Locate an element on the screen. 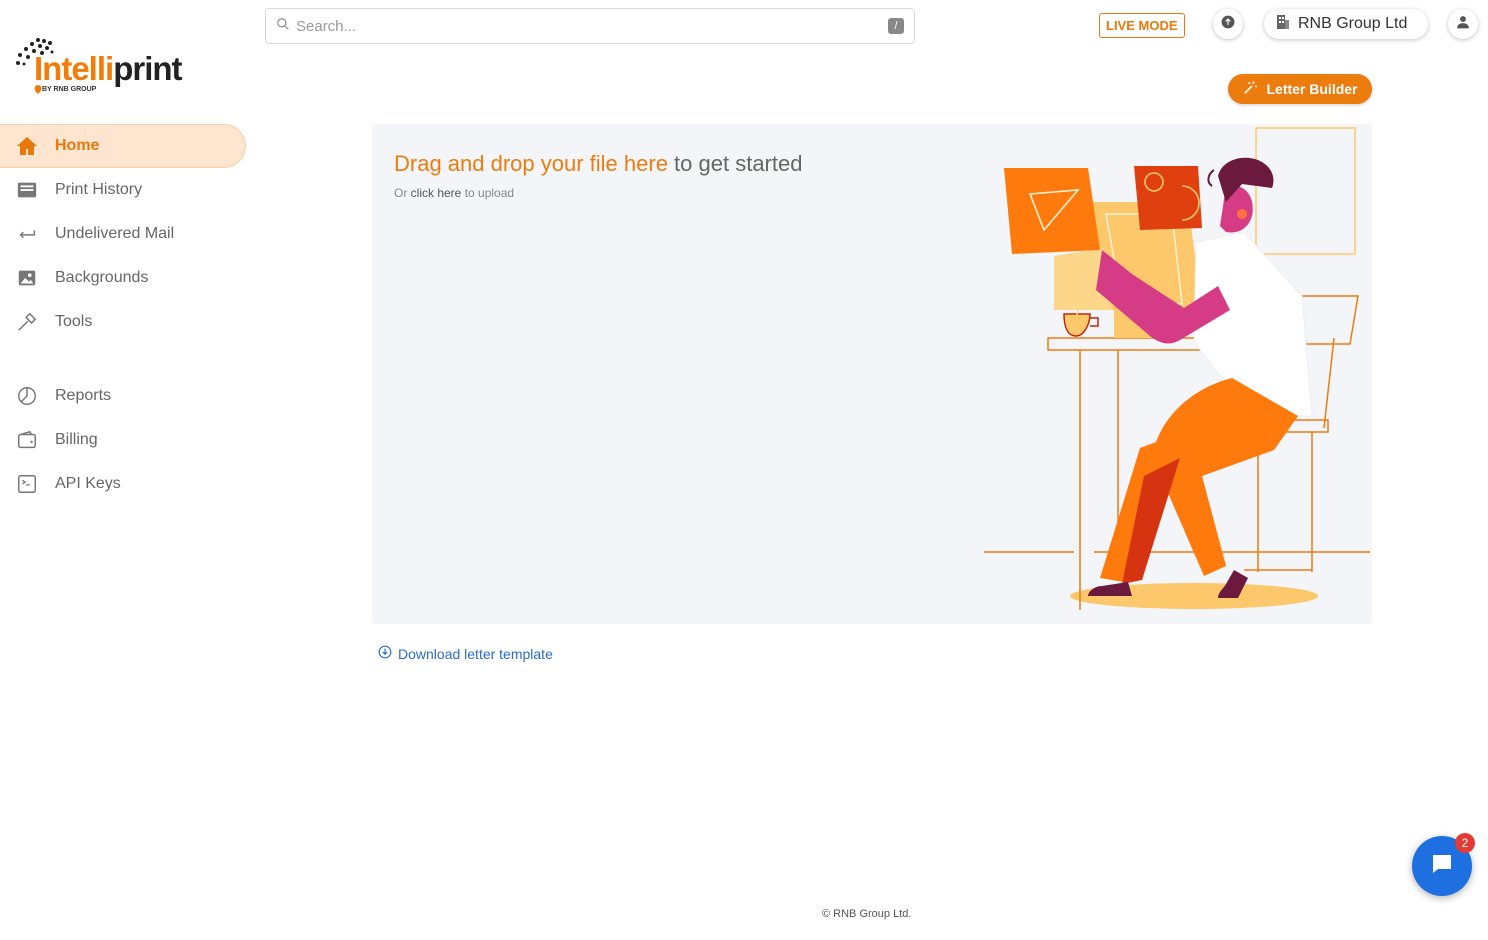 The width and height of the screenshot is (1488, 940). sidebar-item-print-history: Print History is located at coordinates (123, 190).